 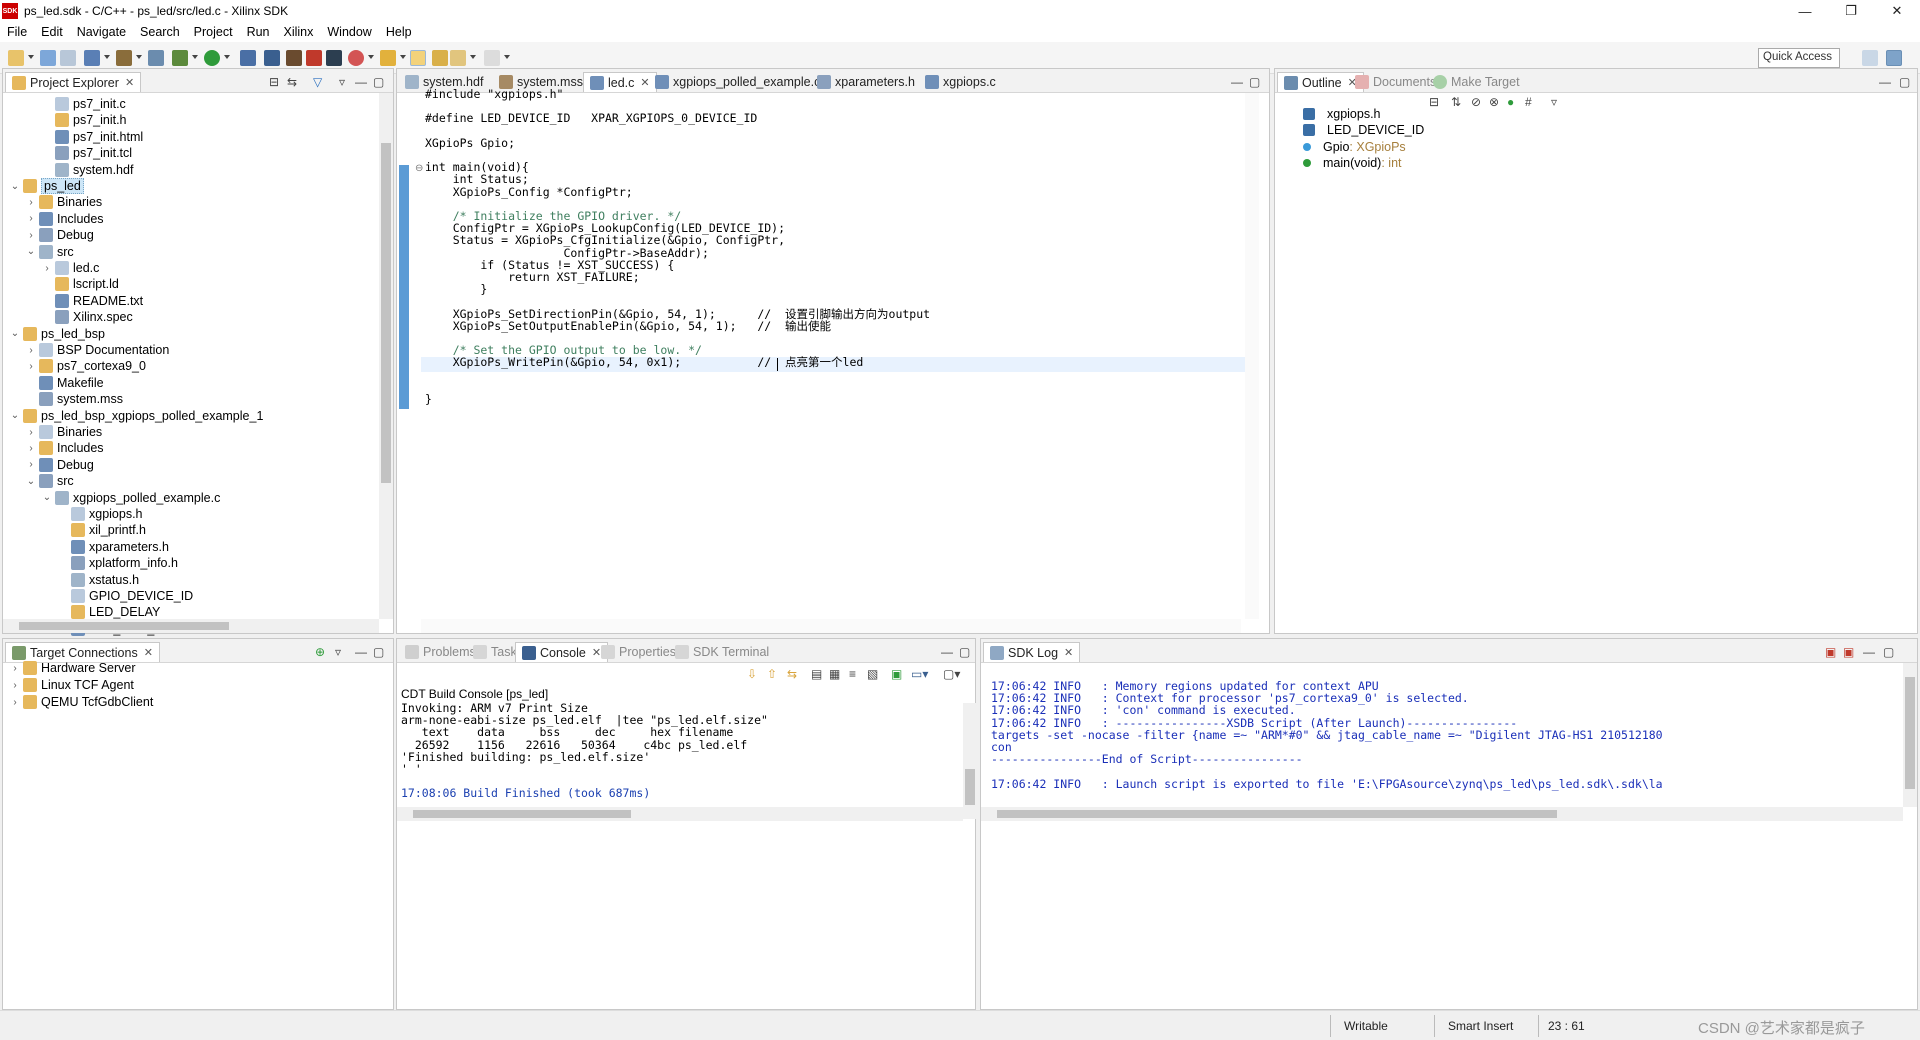 What do you see at coordinates (866, 82) in the screenshot?
I see `tab-xparameters-h: xparameters.h` at bounding box center [866, 82].